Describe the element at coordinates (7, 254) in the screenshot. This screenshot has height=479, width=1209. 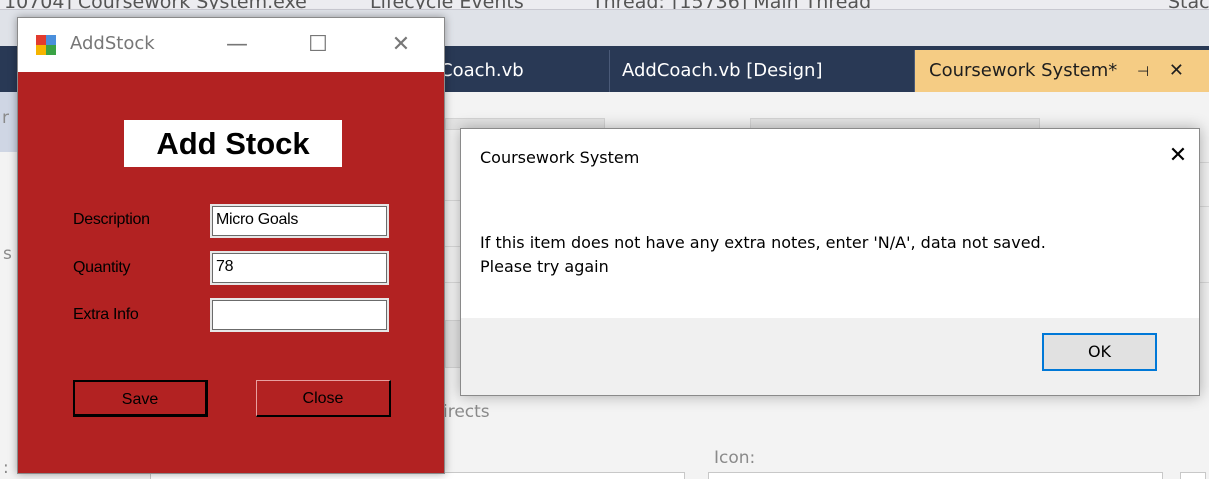
I see `ide-left-letter-mid: s` at that location.